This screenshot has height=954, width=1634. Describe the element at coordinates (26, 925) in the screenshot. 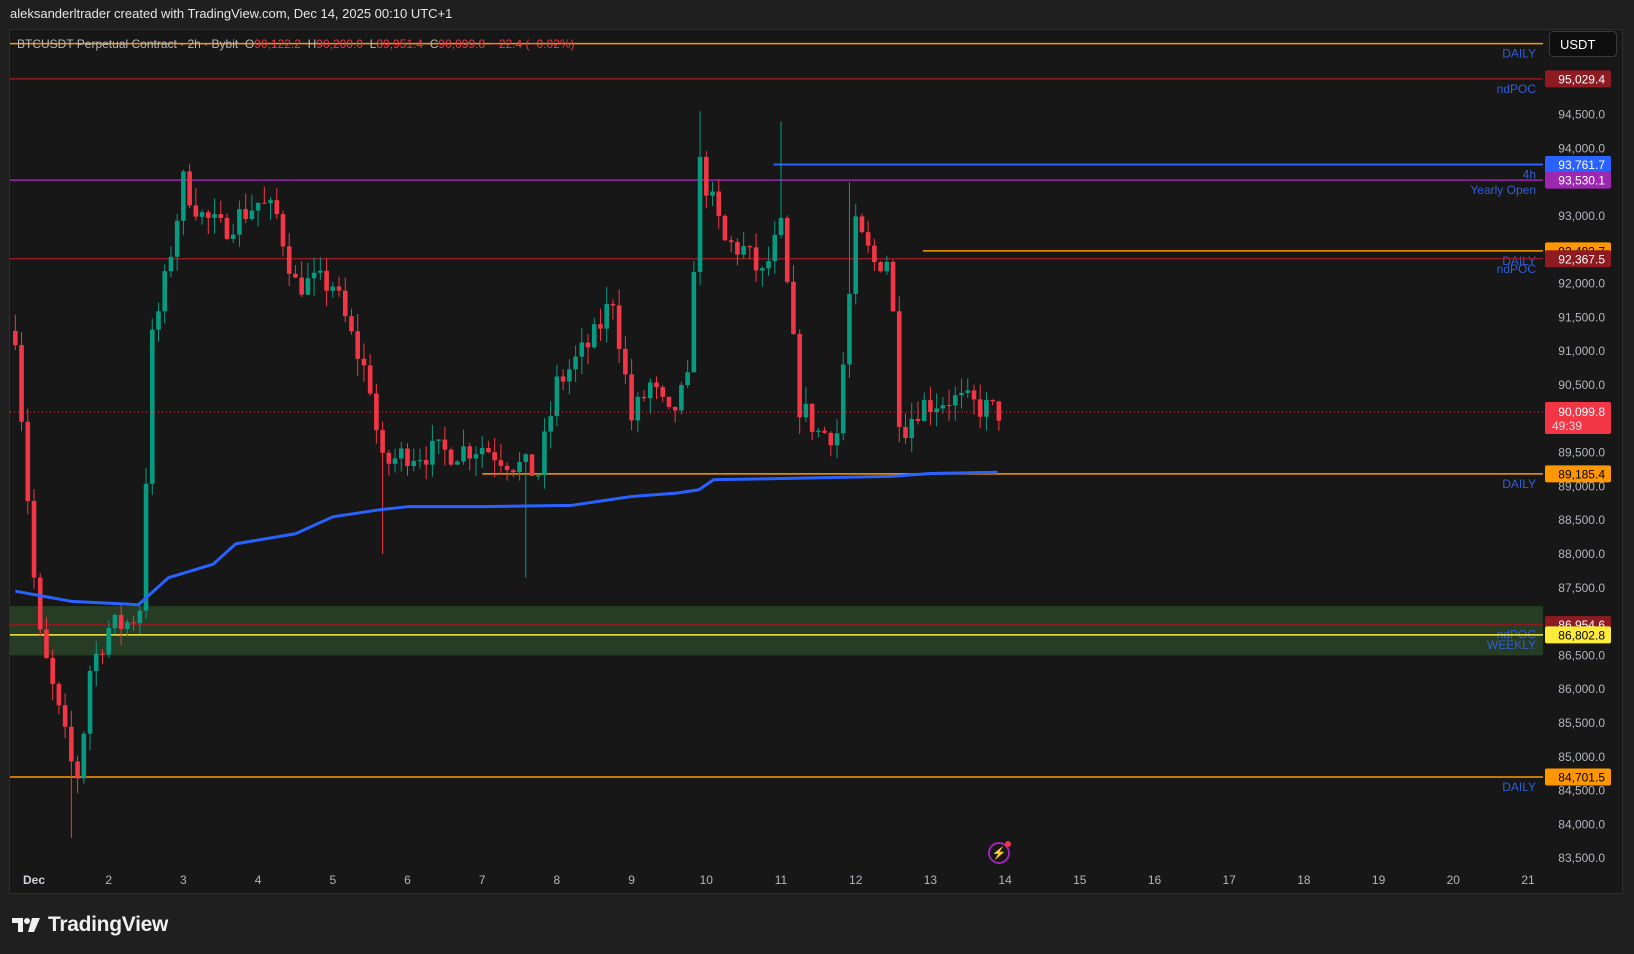

I see `tradingview-logo-icon` at that location.